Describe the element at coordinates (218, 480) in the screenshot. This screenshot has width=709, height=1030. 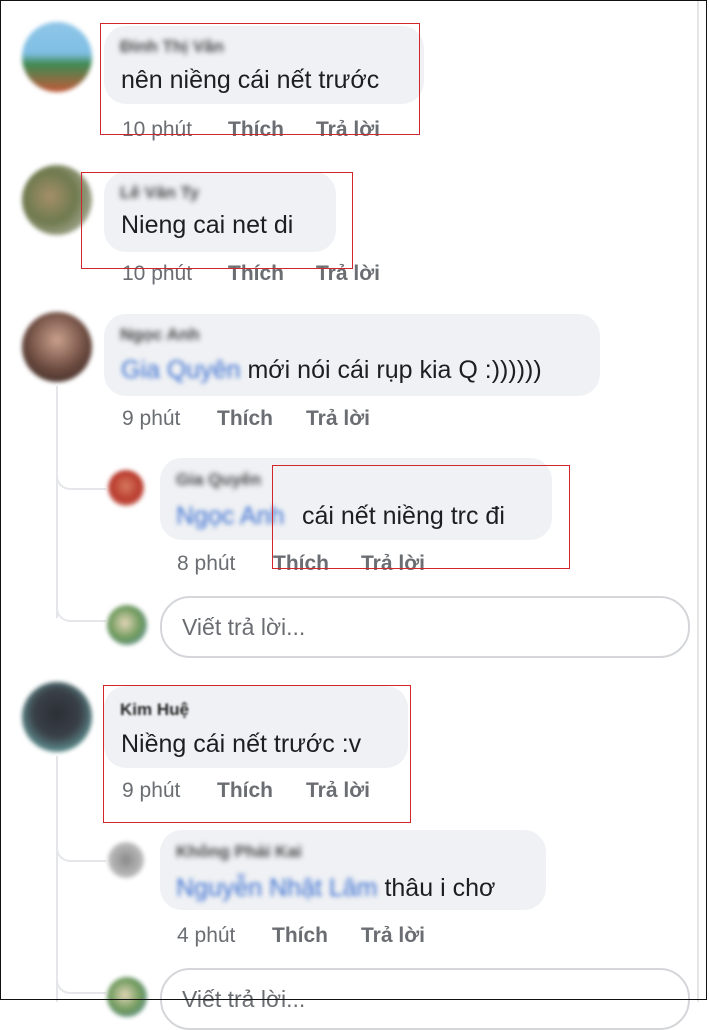
I see `reply-author: Gia Quyên` at that location.